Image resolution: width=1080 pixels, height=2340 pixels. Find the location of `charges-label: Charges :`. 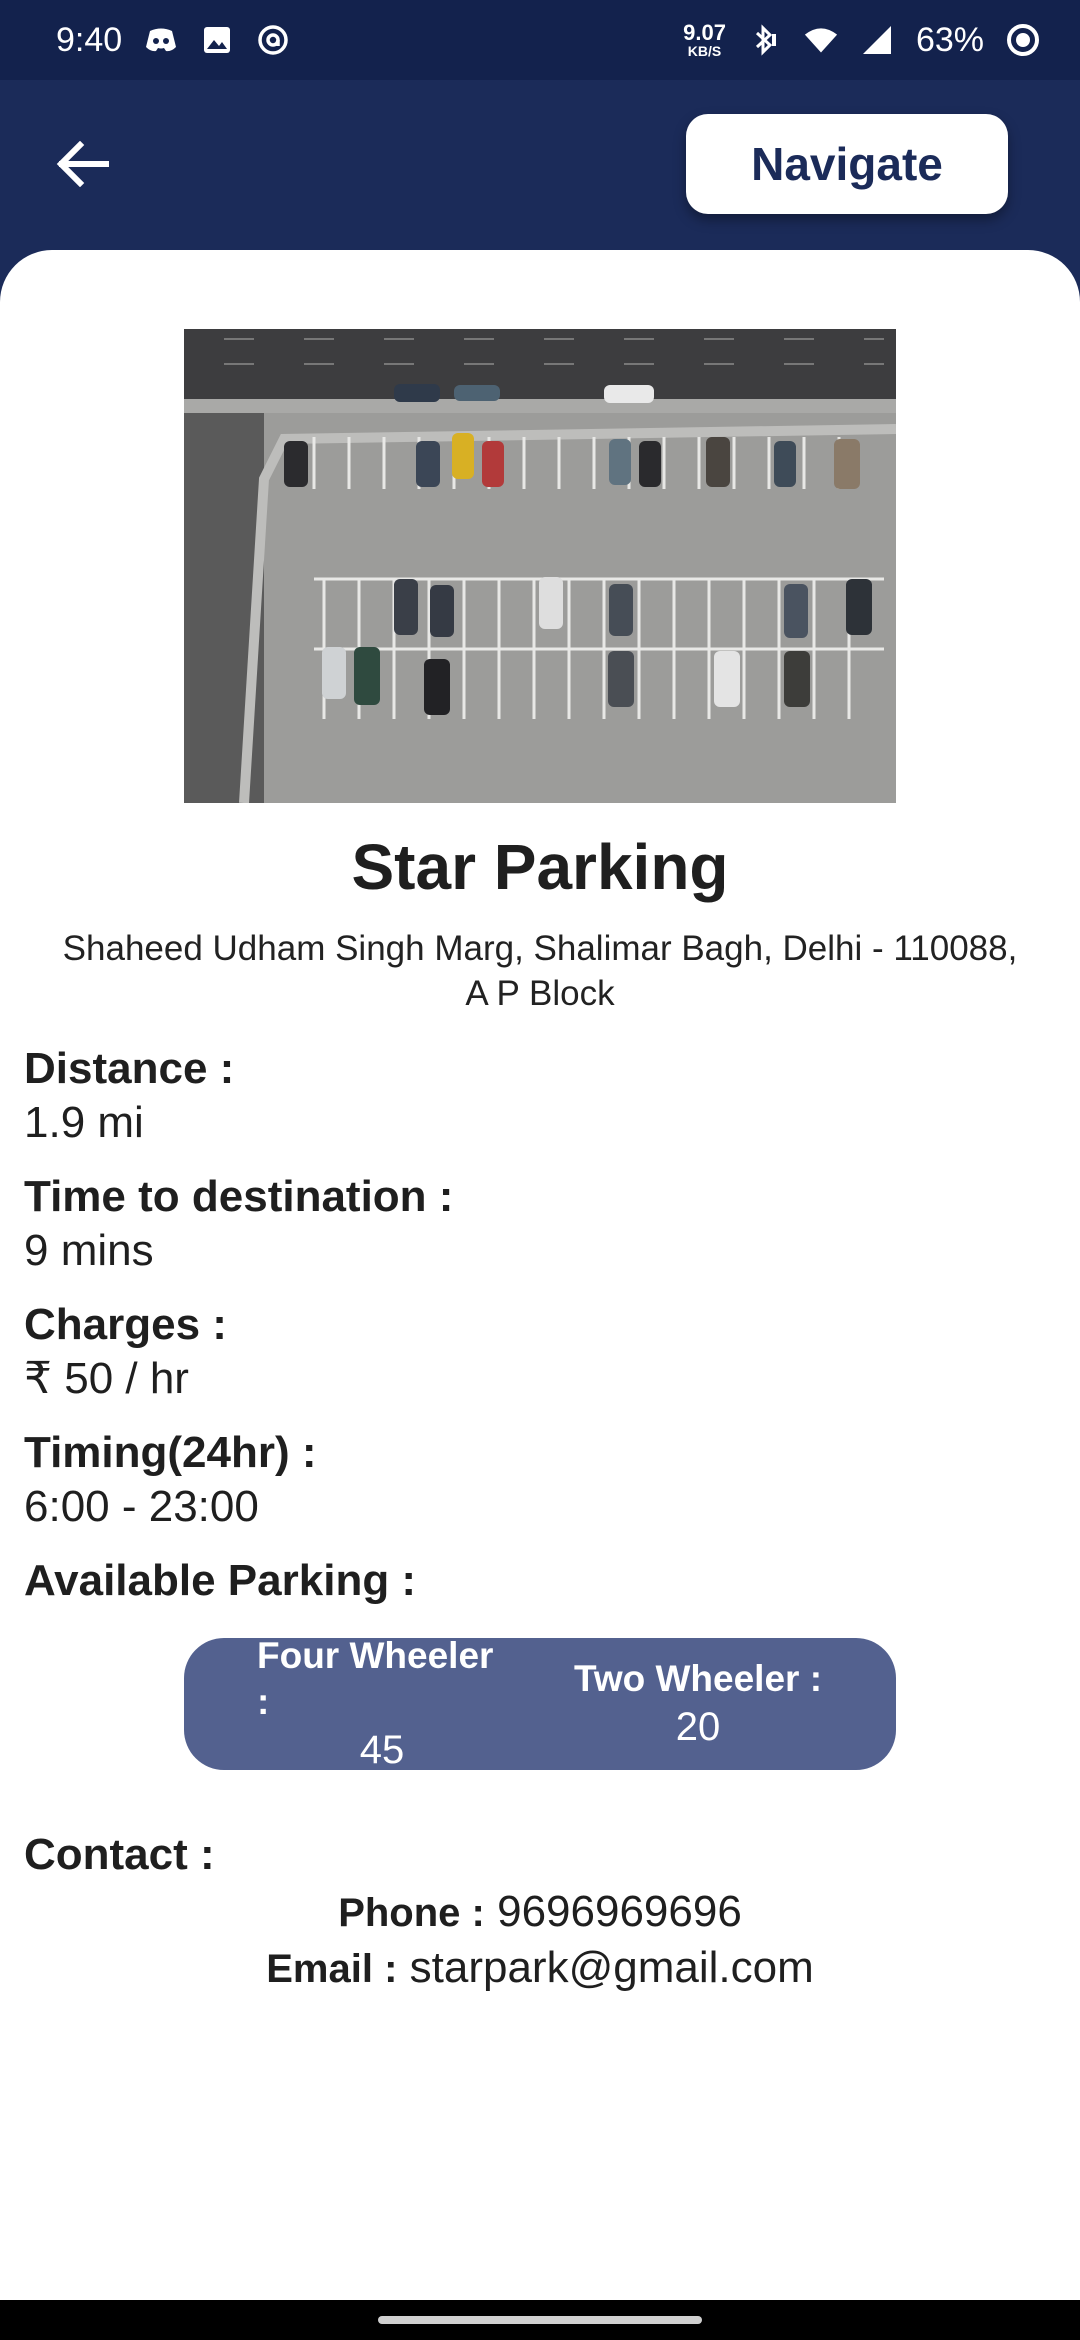

charges-label: Charges : is located at coordinates (125, 1324).